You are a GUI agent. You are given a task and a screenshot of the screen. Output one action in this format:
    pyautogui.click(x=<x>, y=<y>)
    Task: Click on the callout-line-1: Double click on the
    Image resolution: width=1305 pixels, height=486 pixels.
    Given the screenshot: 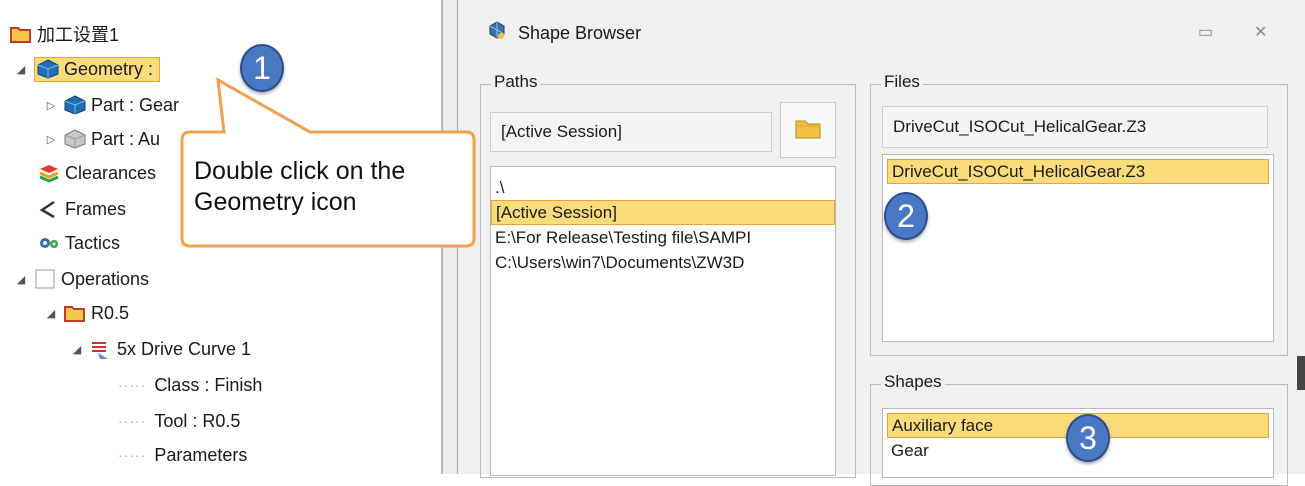 What is the action you would take?
    pyautogui.click(x=300, y=171)
    